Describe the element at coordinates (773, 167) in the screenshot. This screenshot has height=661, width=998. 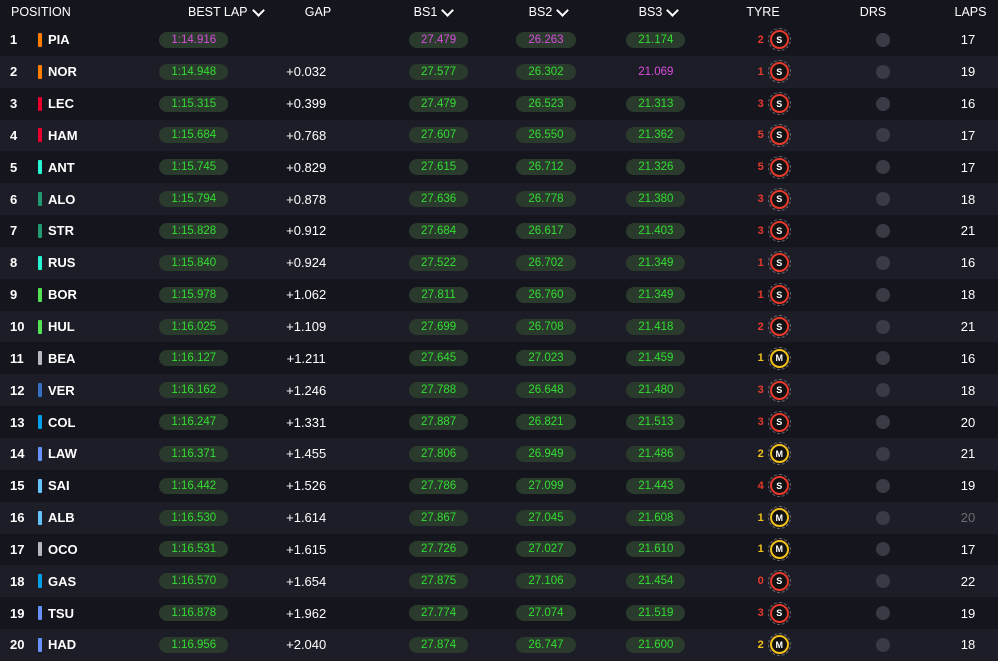
I see `tyre-cell: 5 S` at that location.